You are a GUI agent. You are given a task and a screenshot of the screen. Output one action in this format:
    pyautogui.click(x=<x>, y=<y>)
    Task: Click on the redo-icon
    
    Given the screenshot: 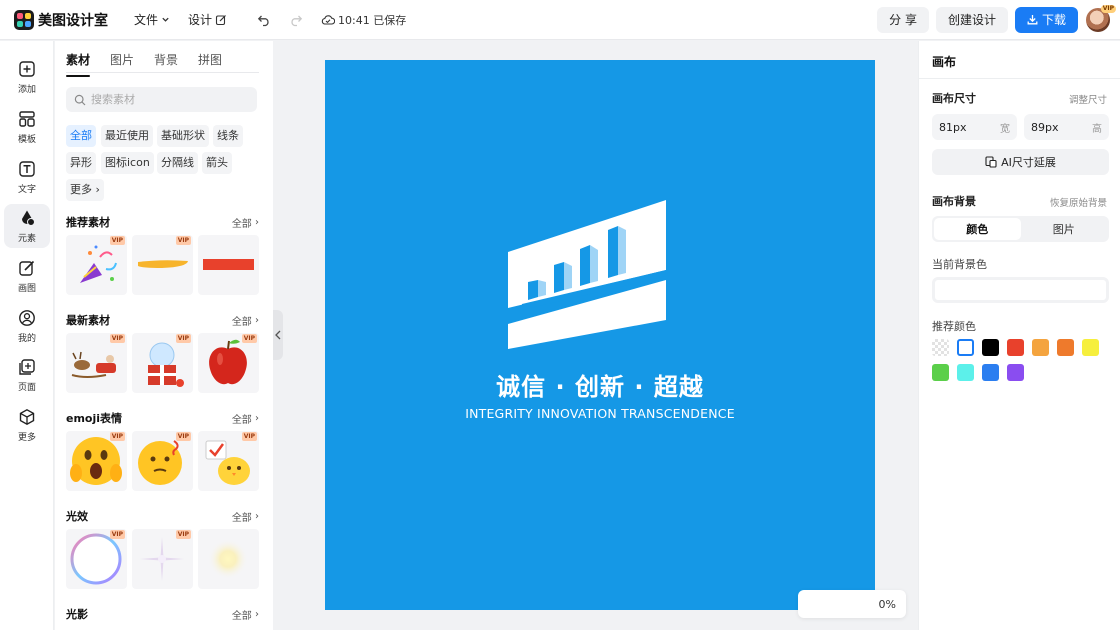 What is the action you would take?
    pyautogui.click(x=297, y=20)
    